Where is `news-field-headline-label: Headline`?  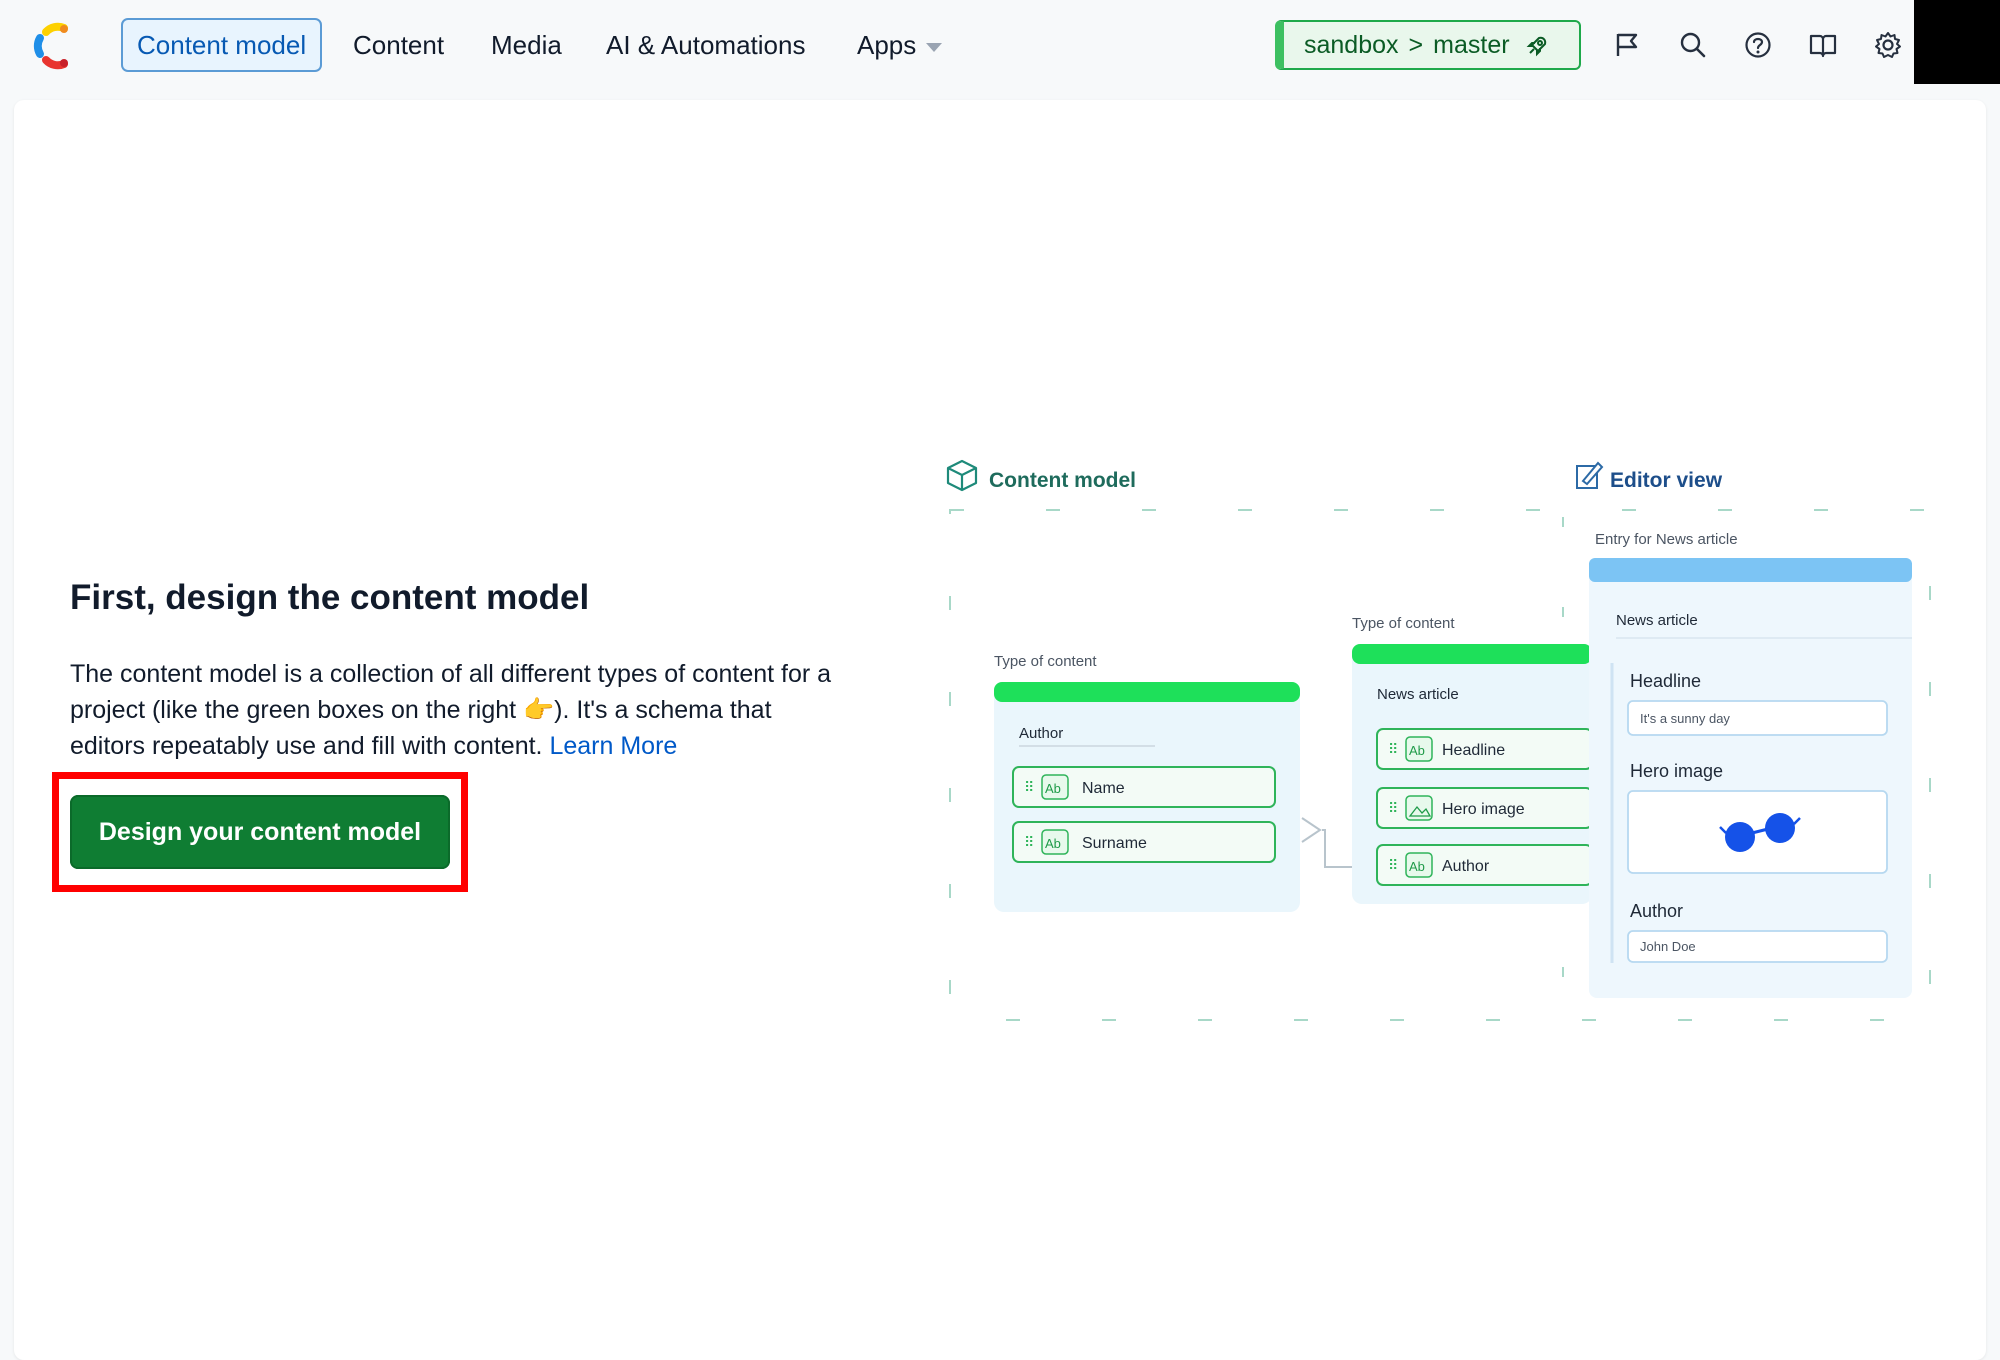
news-field-headline-label: Headline is located at coordinates (1473, 750).